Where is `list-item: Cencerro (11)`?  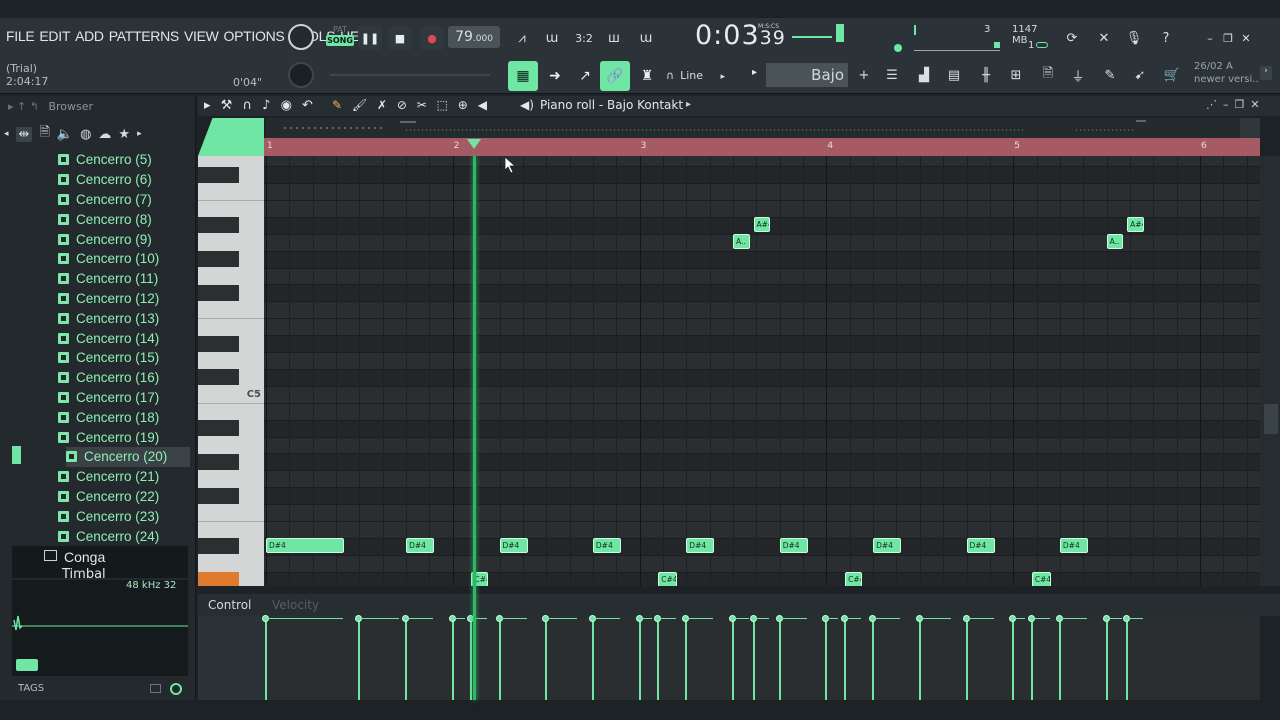
list-item: Cencerro (11) is located at coordinates (124, 279).